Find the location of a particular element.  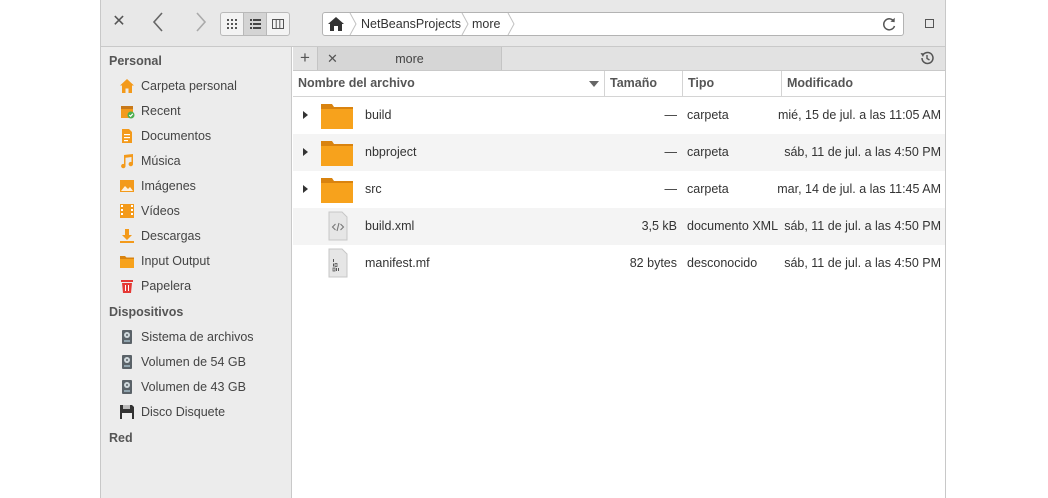

sidebar-item-label: Papelera is located at coordinates (166, 286).